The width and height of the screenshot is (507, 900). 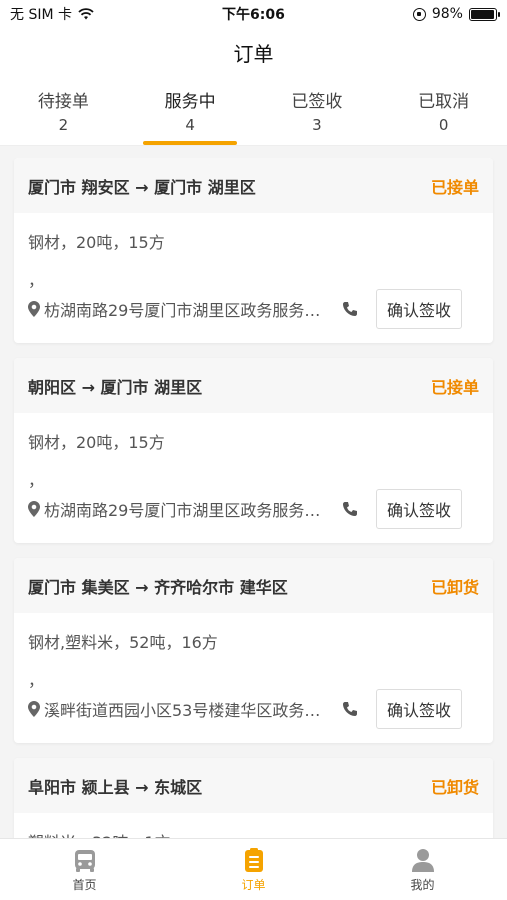 I want to click on page-title: 订单, so click(x=253, y=53).